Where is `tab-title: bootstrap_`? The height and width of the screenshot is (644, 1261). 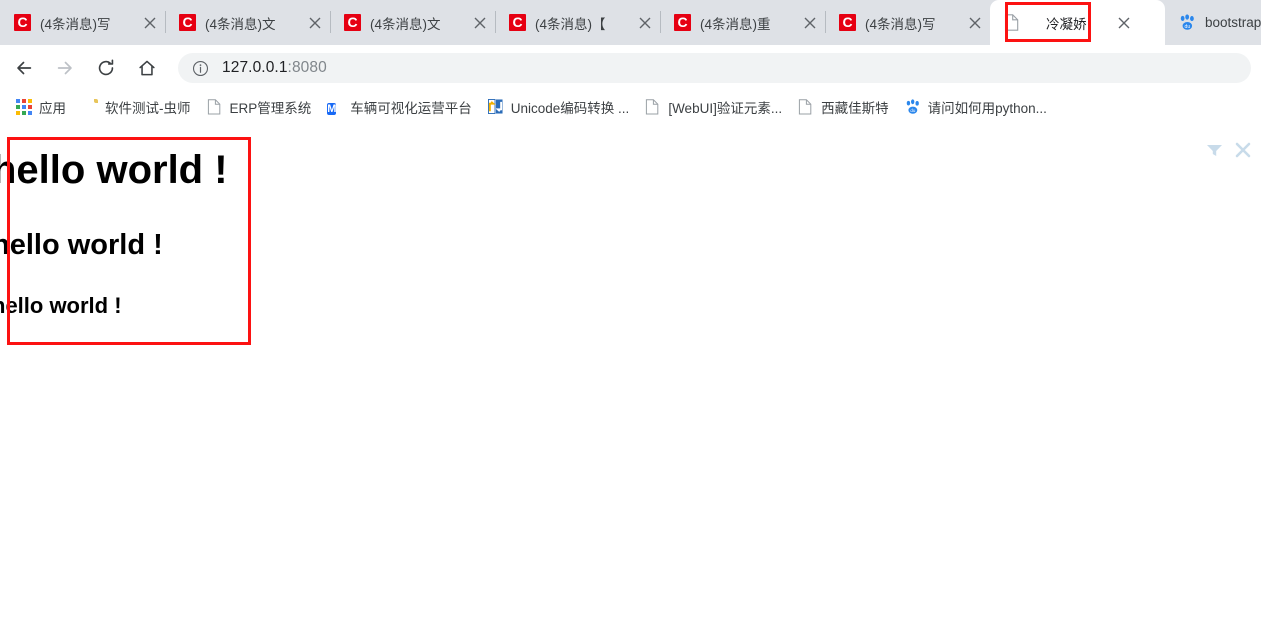
tab-title: bootstrap_ is located at coordinates (1233, 22).